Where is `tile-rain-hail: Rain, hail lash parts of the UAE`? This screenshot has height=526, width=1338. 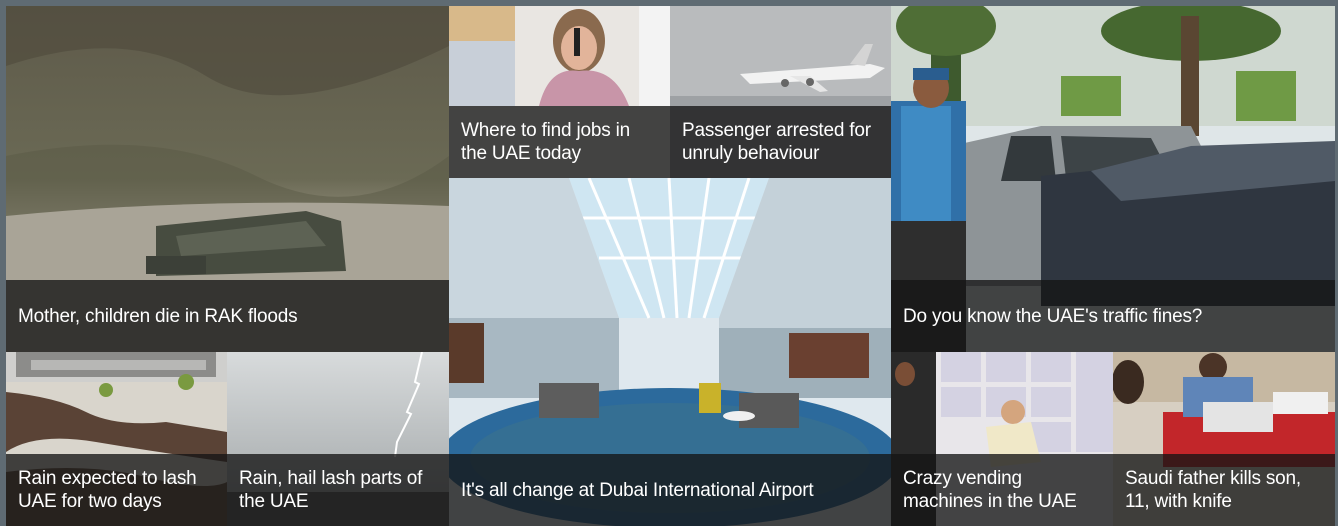 tile-rain-hail: Rain, hail lash parts of the UAE is located at coordinates (338, 439).